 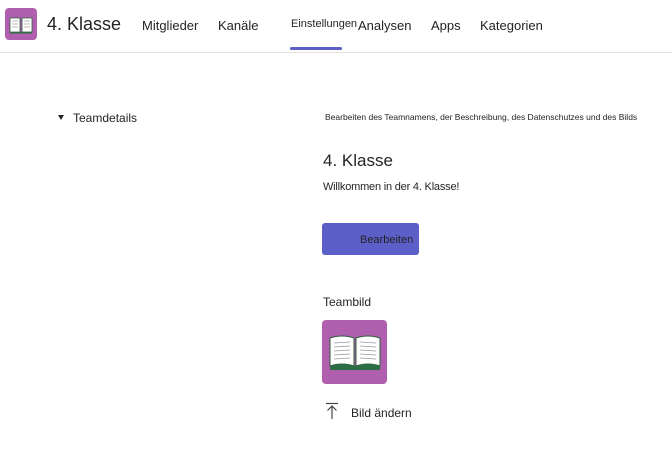 What do you see at coordinates (391, 187) in the screenshot?
I see `team-welcome-text: Willkommen in der 4. Klasse!` at bounding box center [391, 187].